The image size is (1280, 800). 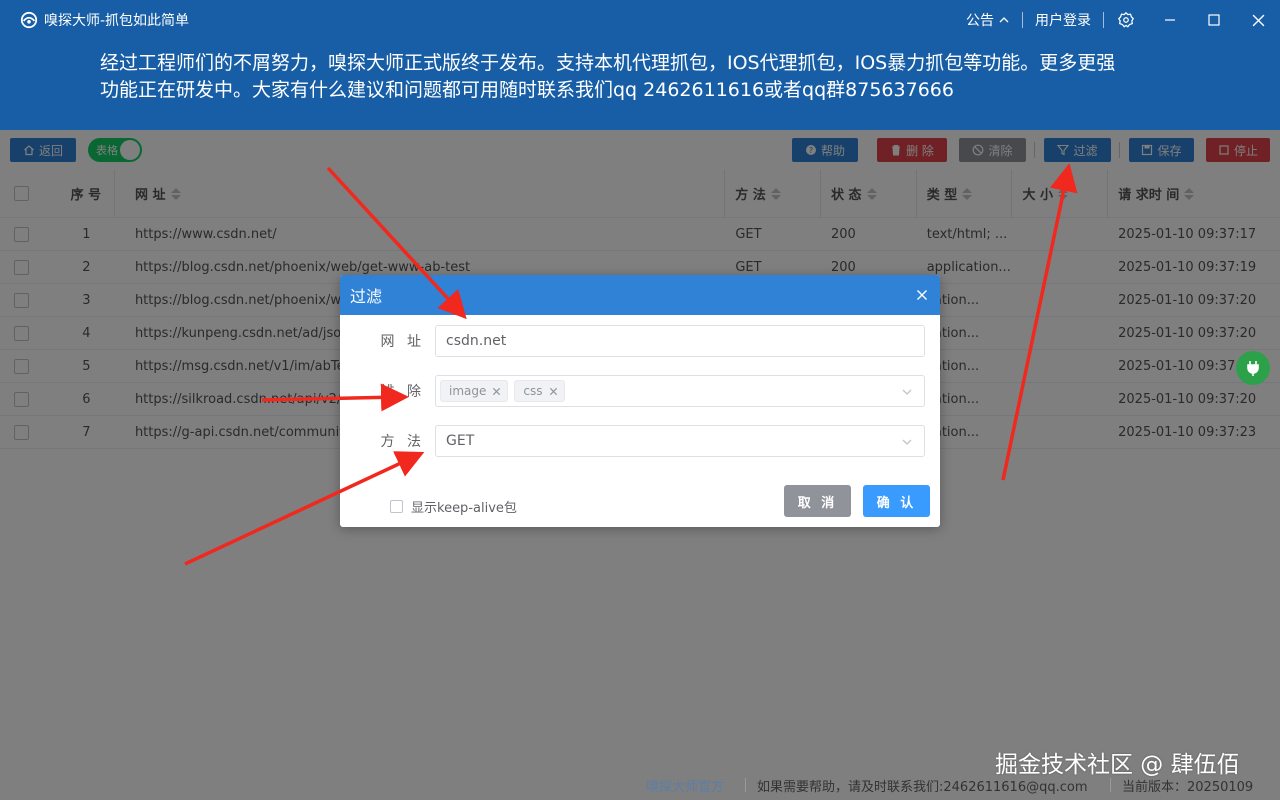 I want to click on exclude-label: 排 除, so click(x=402, y=392).